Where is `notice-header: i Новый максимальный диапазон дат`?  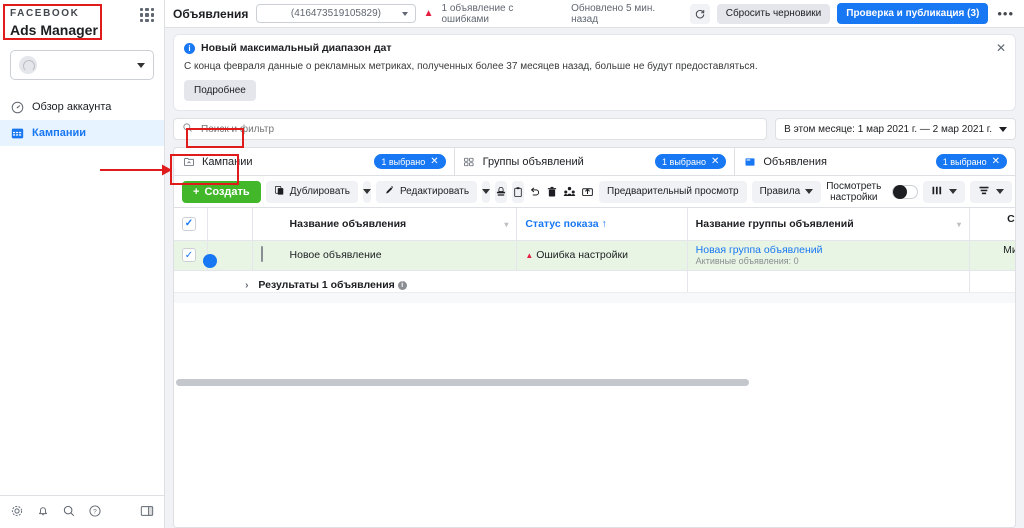 notice-header: i Новый максимальный диапазон дат is located at coordinates (594, 48).